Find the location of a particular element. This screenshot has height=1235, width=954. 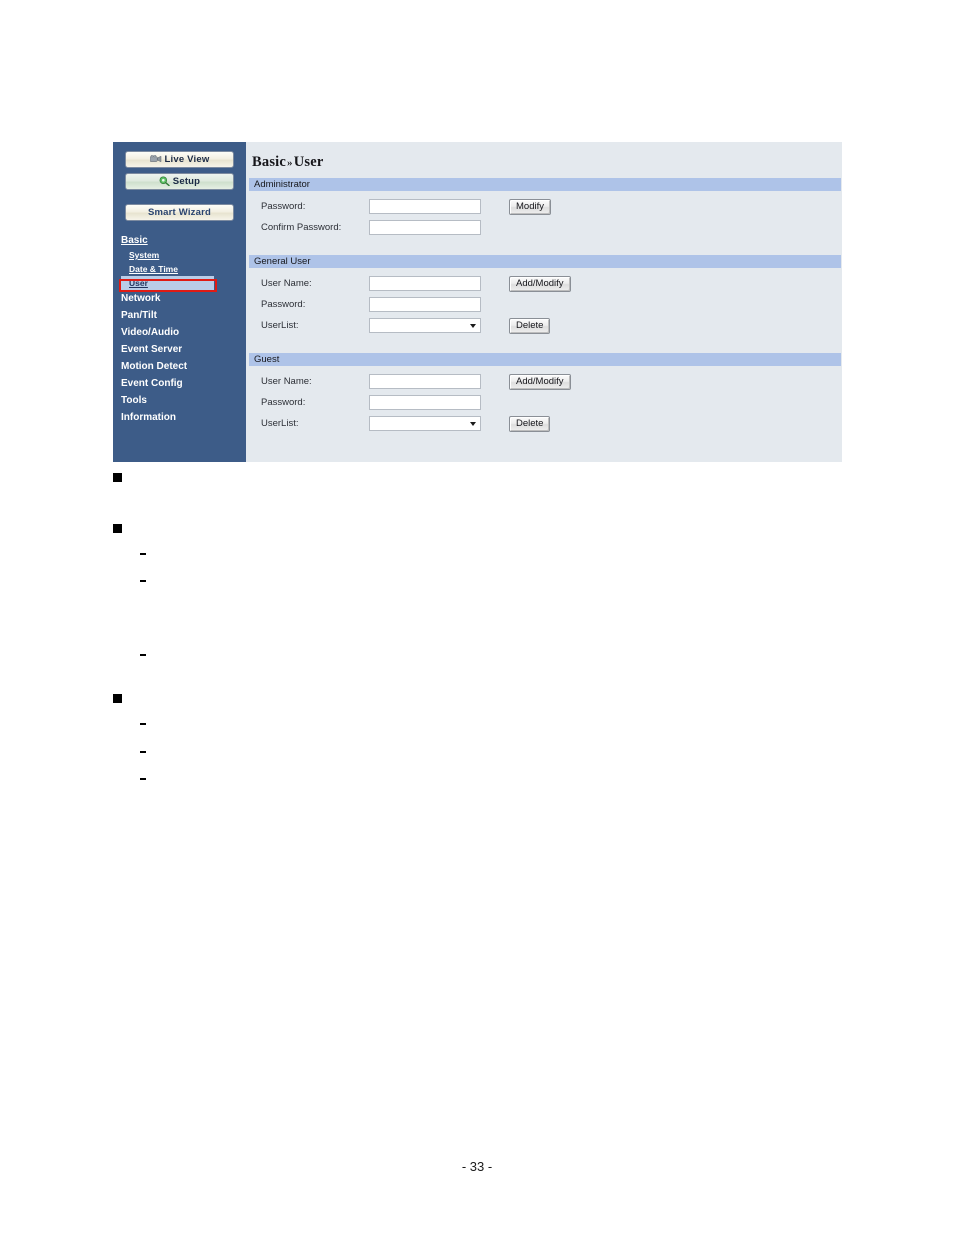

section-header-guest: Guest is located at coordinates (545, 359).